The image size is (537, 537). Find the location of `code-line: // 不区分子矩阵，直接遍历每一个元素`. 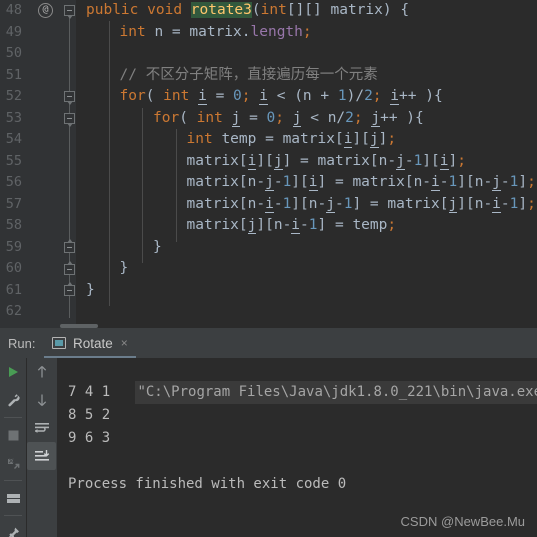

code-line: // 不区分子矩阵，直接遍历每一个元素 is located at coordinates (306, 76).